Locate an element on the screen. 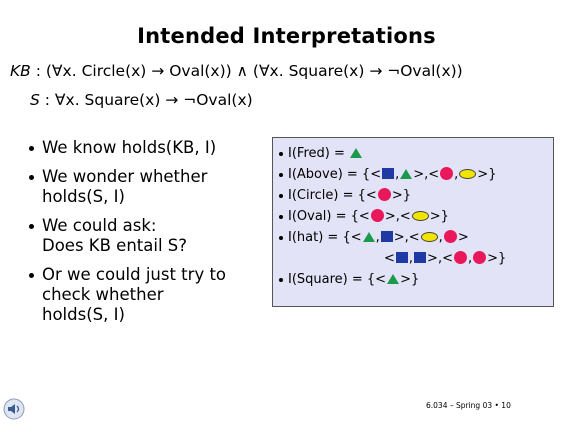 Image resolution: width=573 pixels, height=431 pixels. kb-label: KB is located at coordinates (20, 71).